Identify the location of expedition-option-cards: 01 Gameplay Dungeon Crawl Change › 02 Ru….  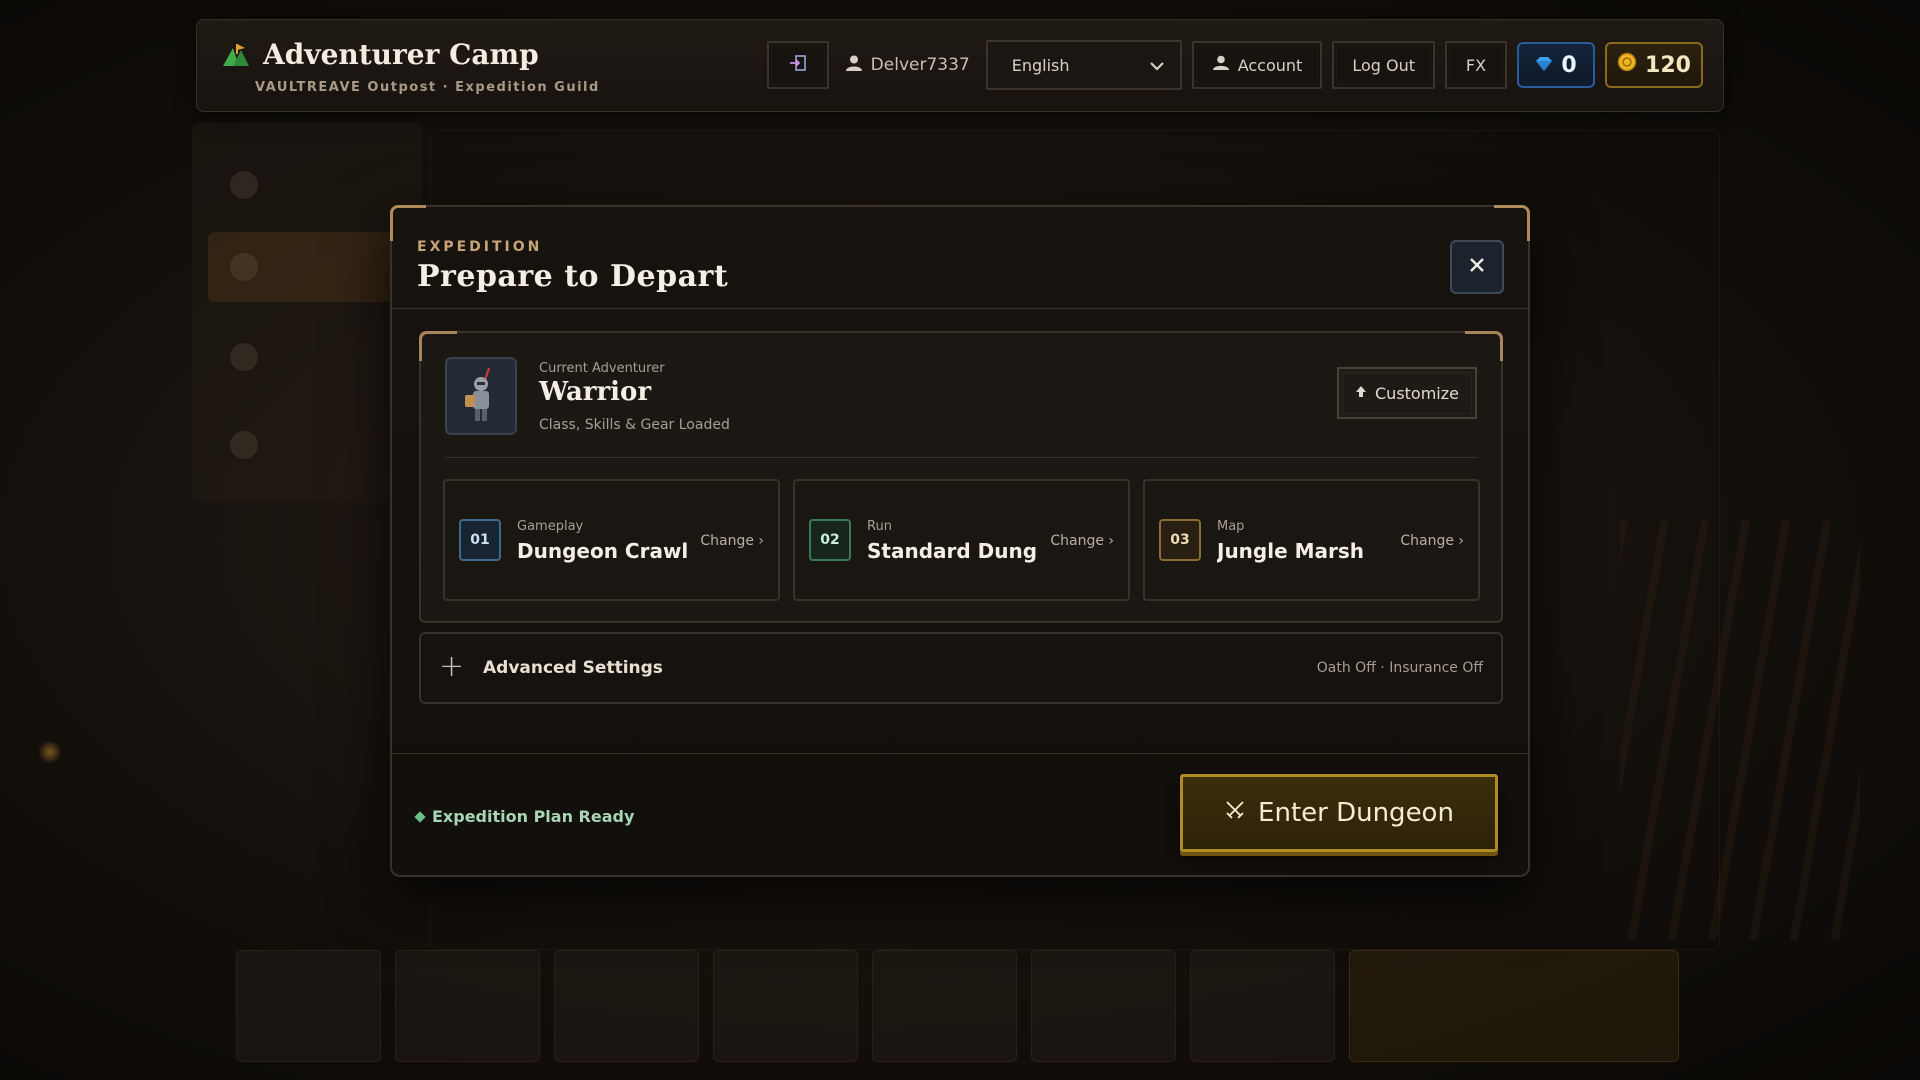
(961, 540).